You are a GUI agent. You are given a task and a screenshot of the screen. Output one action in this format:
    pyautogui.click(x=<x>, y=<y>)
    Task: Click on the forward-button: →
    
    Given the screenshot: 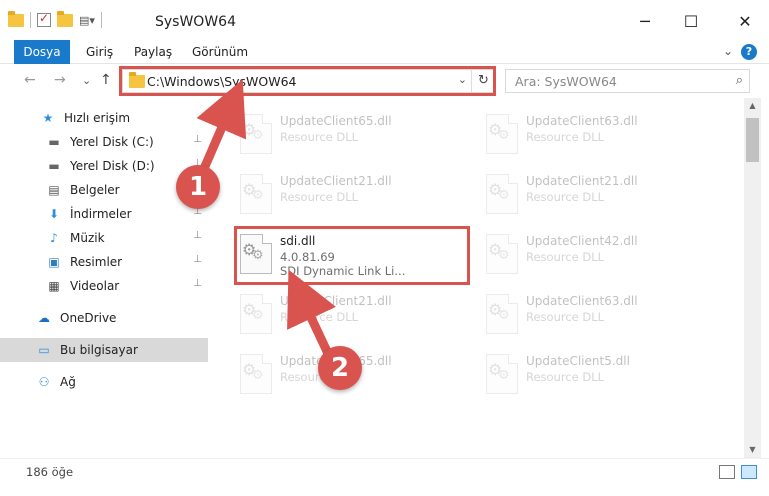 What is the action you would take?
    pyautogui.click(x=60, y=80)
    